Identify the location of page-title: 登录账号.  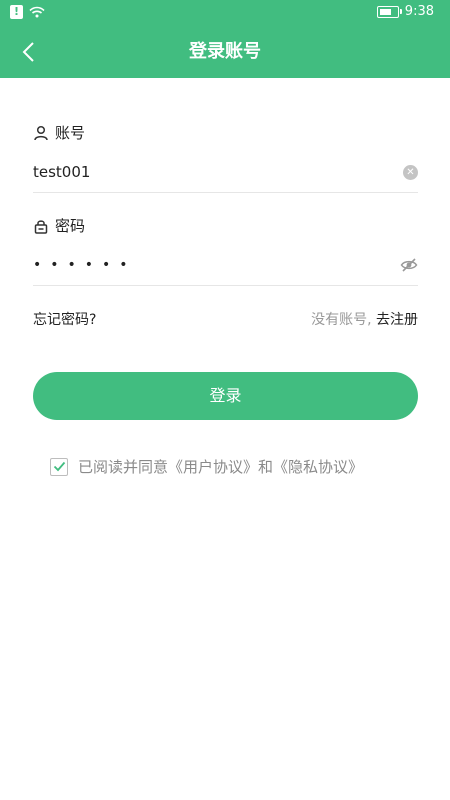
(225, 51).